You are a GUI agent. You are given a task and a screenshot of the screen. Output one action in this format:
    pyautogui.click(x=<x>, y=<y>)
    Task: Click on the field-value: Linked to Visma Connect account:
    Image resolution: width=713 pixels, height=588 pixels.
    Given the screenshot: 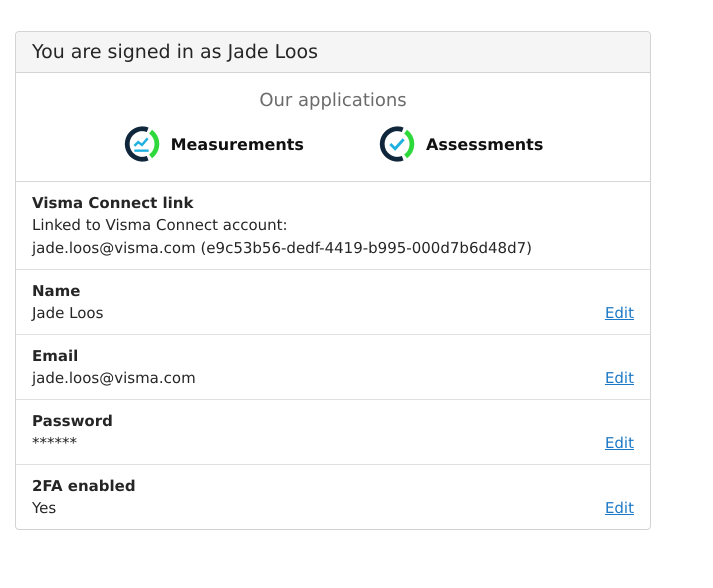 What is the action you would take?
    pyautogui.click(x=160, y=225)
    